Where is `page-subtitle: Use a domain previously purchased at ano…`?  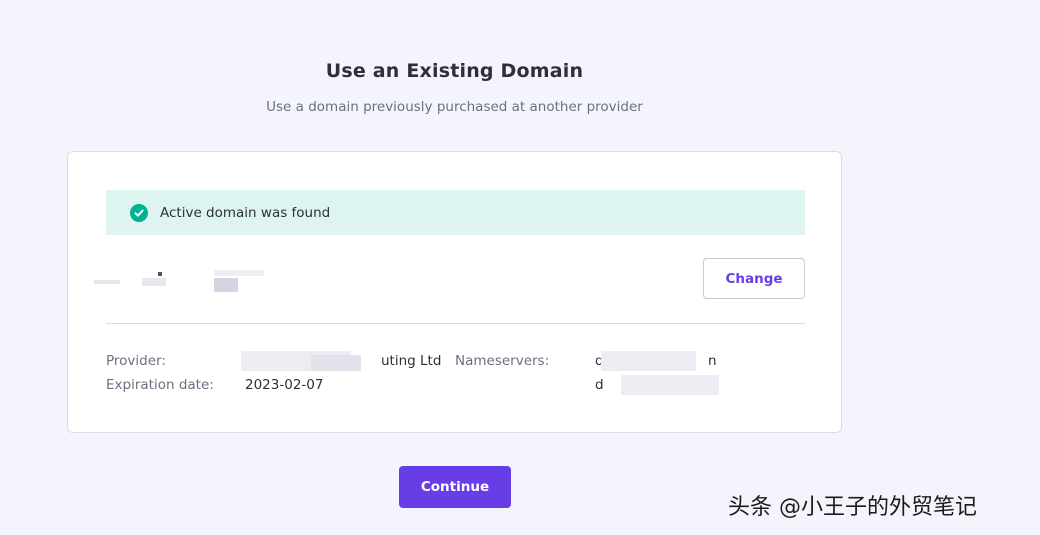
page-subtitle: Use a domain previously purchased at ano… is located at coordinates (454, 107).